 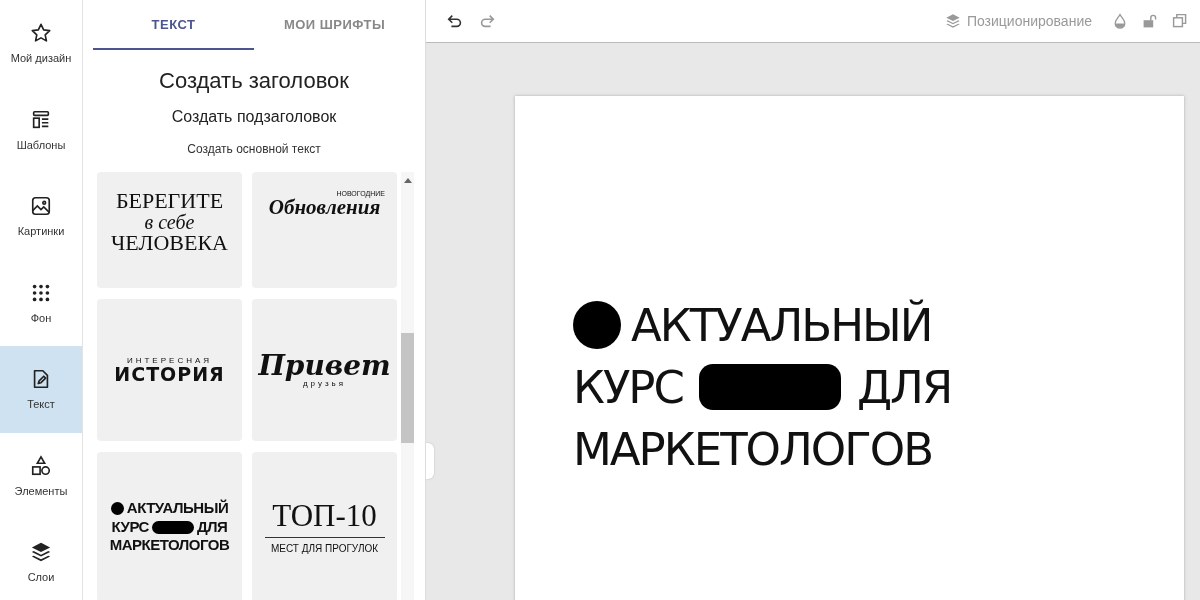 What do you see at coordinates (628, 387) in the screenshot?
I see `canvas-text: КУРС` at bounding box center [628, 387].